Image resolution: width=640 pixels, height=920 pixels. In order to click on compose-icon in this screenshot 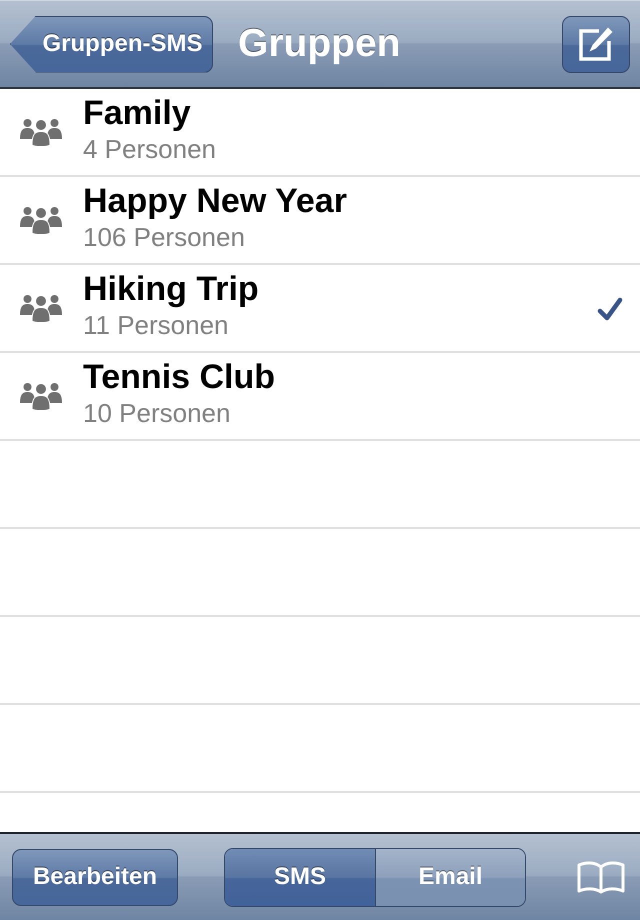, I will do `click(596, 44)`.